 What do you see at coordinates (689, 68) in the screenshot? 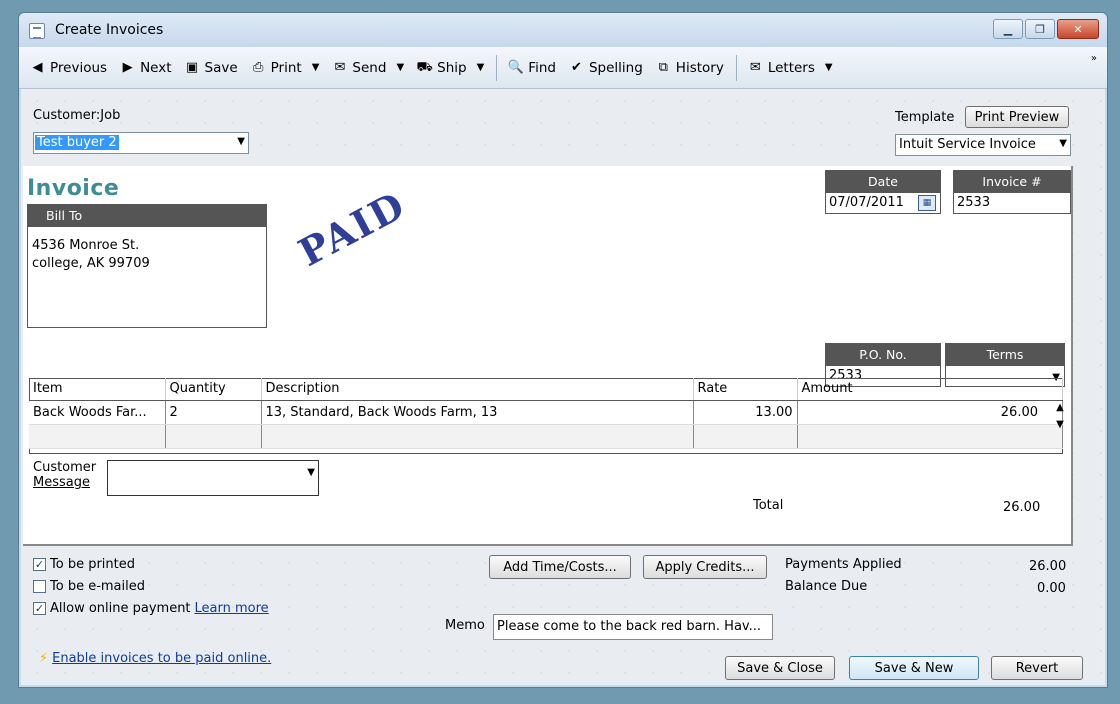
I see `history-button: ⧉ History` at bounding box center [689, 68].